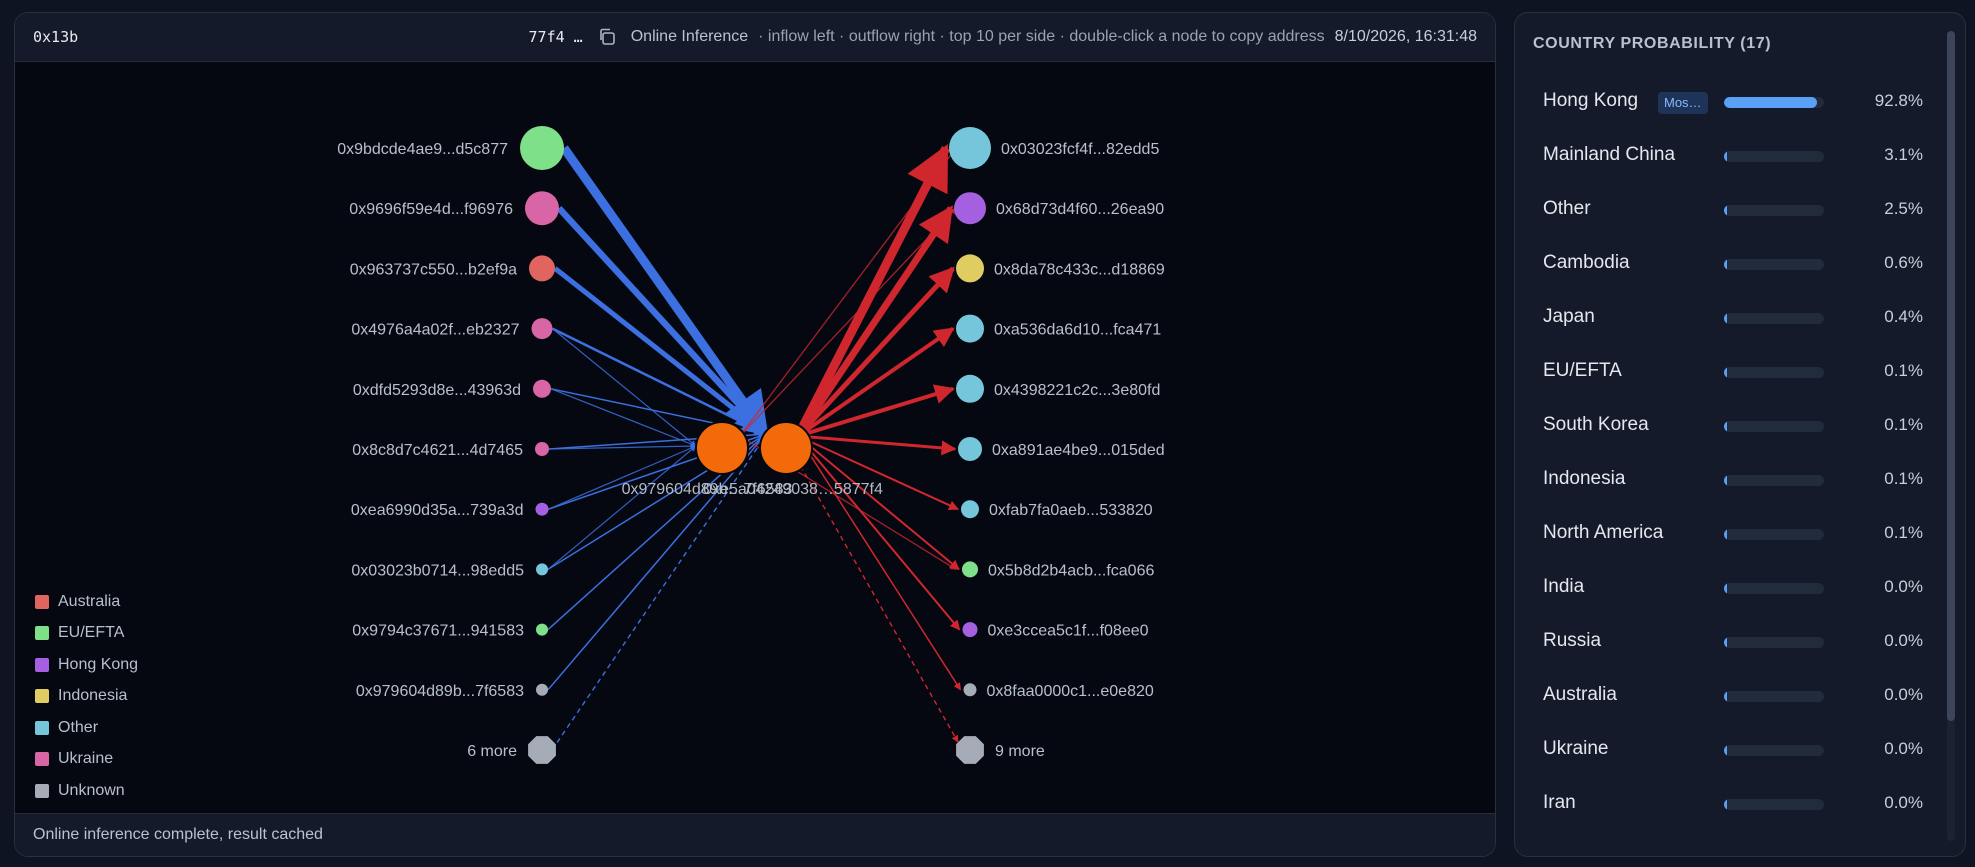 The image size is (1975, 867). I want to click on mode-label: Online Inference, so click(689, 36).